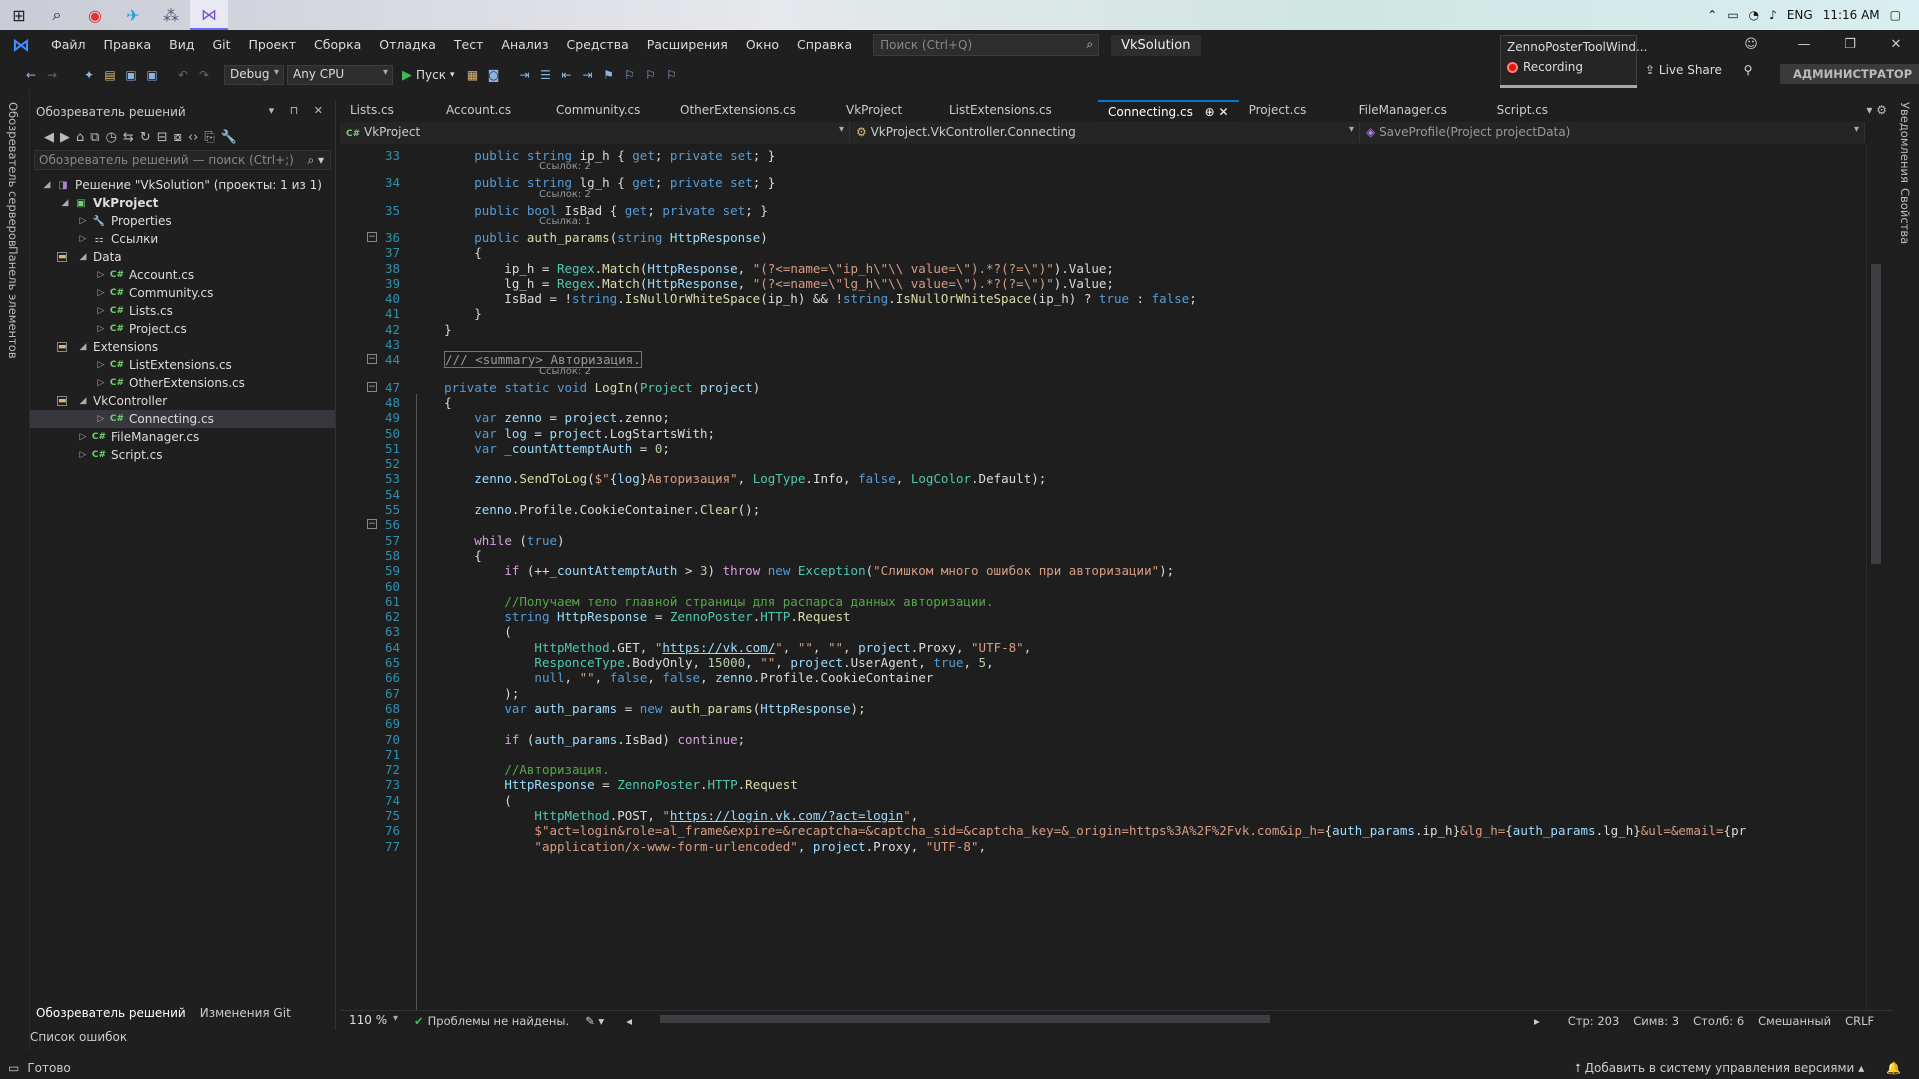  What do you see at coordinates (595, 132) in the screenshot?
I see `project-dropdown: C# VkProject` at bounding box center [595, 132].